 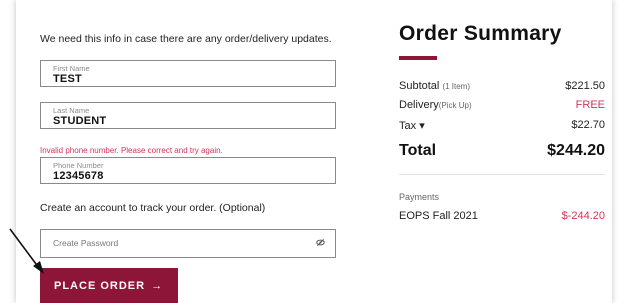 What do you see at coordinates (78, 176) in the screenshot?
I see `phone-number-value: 12345678` at bounding box center [78, 176].